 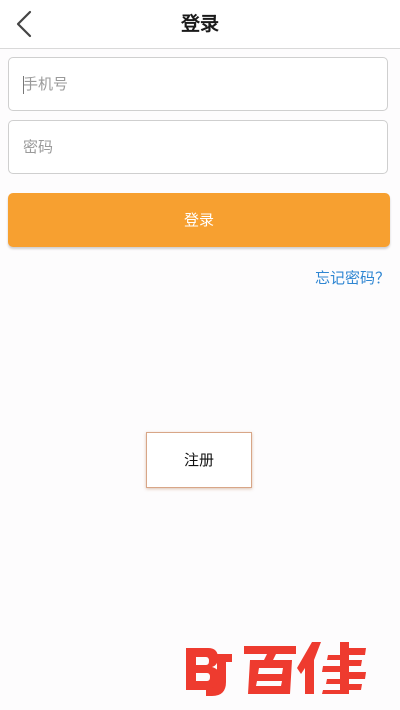 What do you see at coordinates (276, 669) in the screenshot?
I see `watermark-logo` at bounding box center [276, 669].